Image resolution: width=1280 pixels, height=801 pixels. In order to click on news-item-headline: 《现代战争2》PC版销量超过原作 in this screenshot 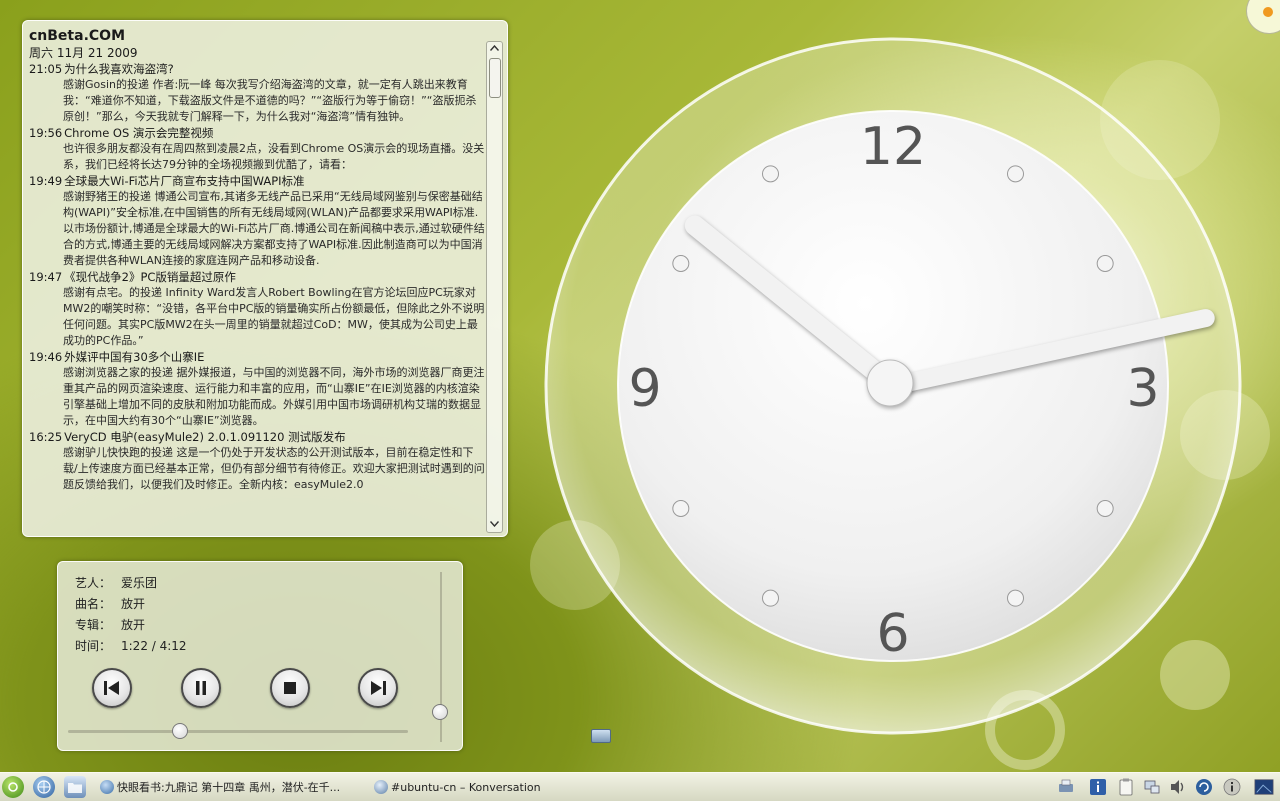, I will do `click(150, 277)`.